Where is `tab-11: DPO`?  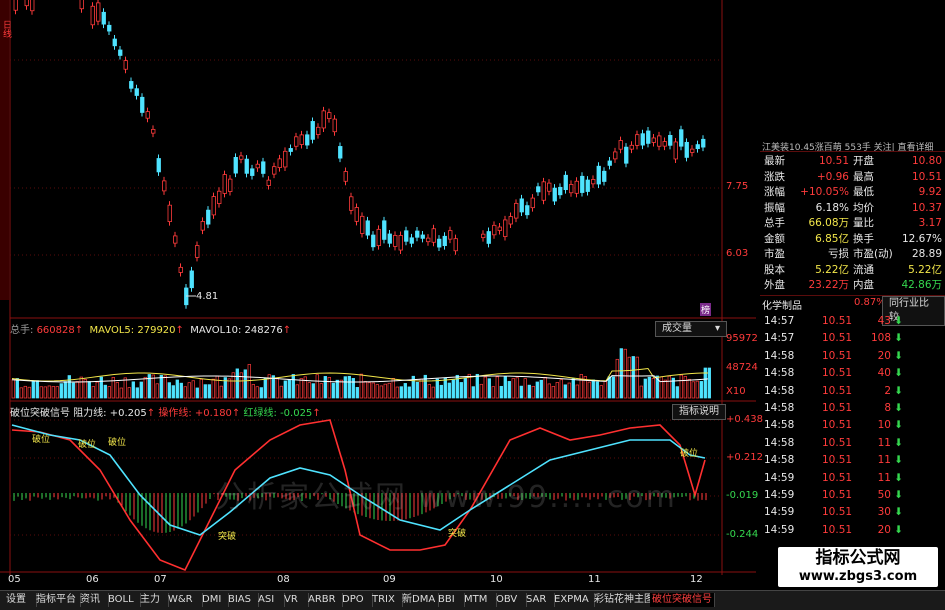
tab-11: DPO is located at coordinates (356, 600).